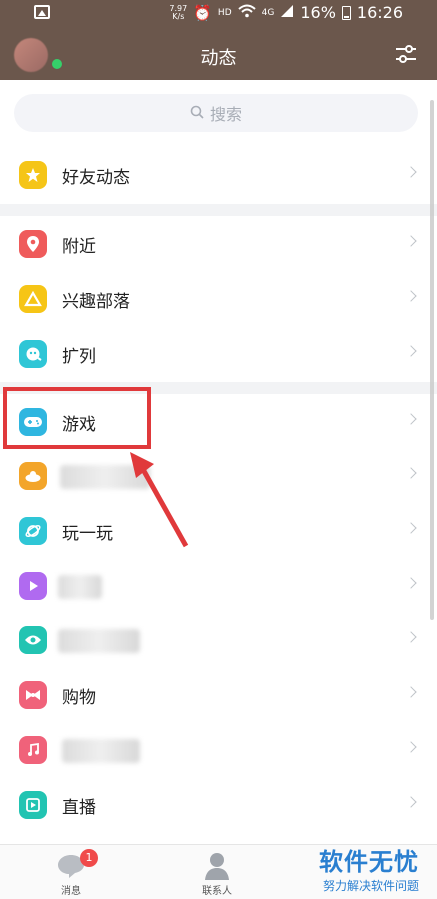  I want to click on bow-icon, so click(33, 695).